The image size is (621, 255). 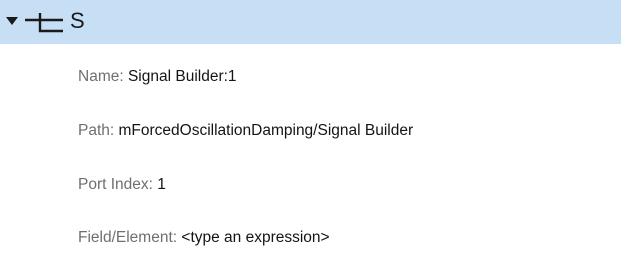 What do you see at coordinates (118, 184) in the screenshot?
I see `port-index-label: Port Index:` at bounding box center [118, 184].